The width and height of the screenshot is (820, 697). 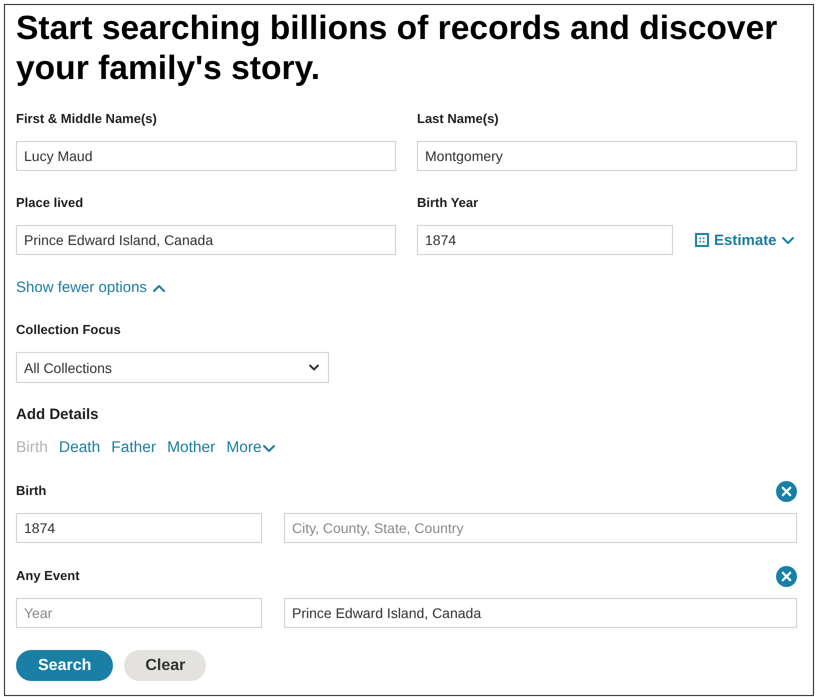 I want to click on search-button: Search, so click(x=65, y=665).